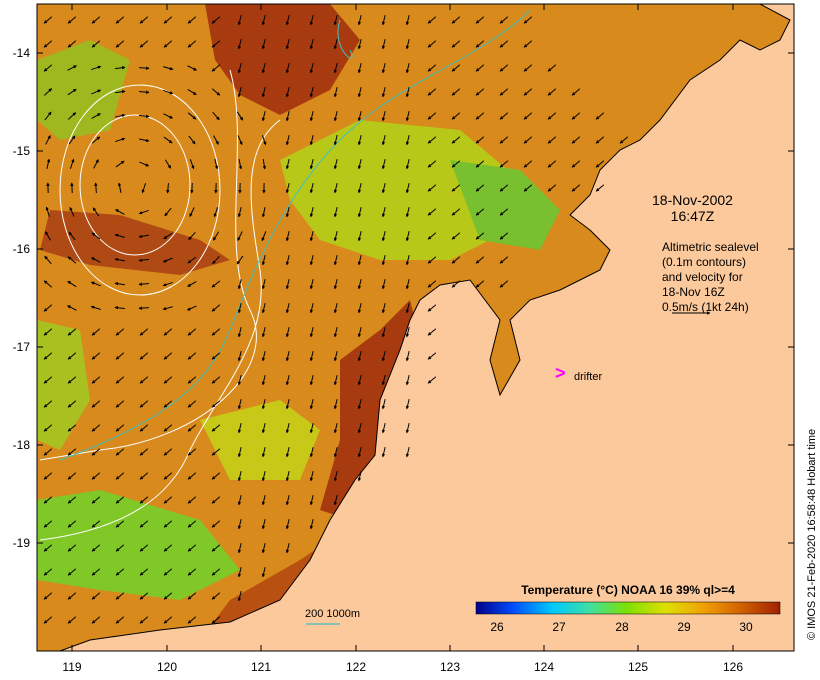  I want to click on altimetry-line: and velocity for, so click(702, 277).